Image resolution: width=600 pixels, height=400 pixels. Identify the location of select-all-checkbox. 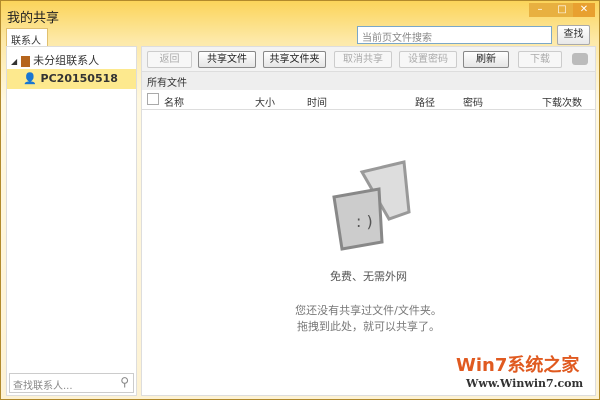
(153, 99).